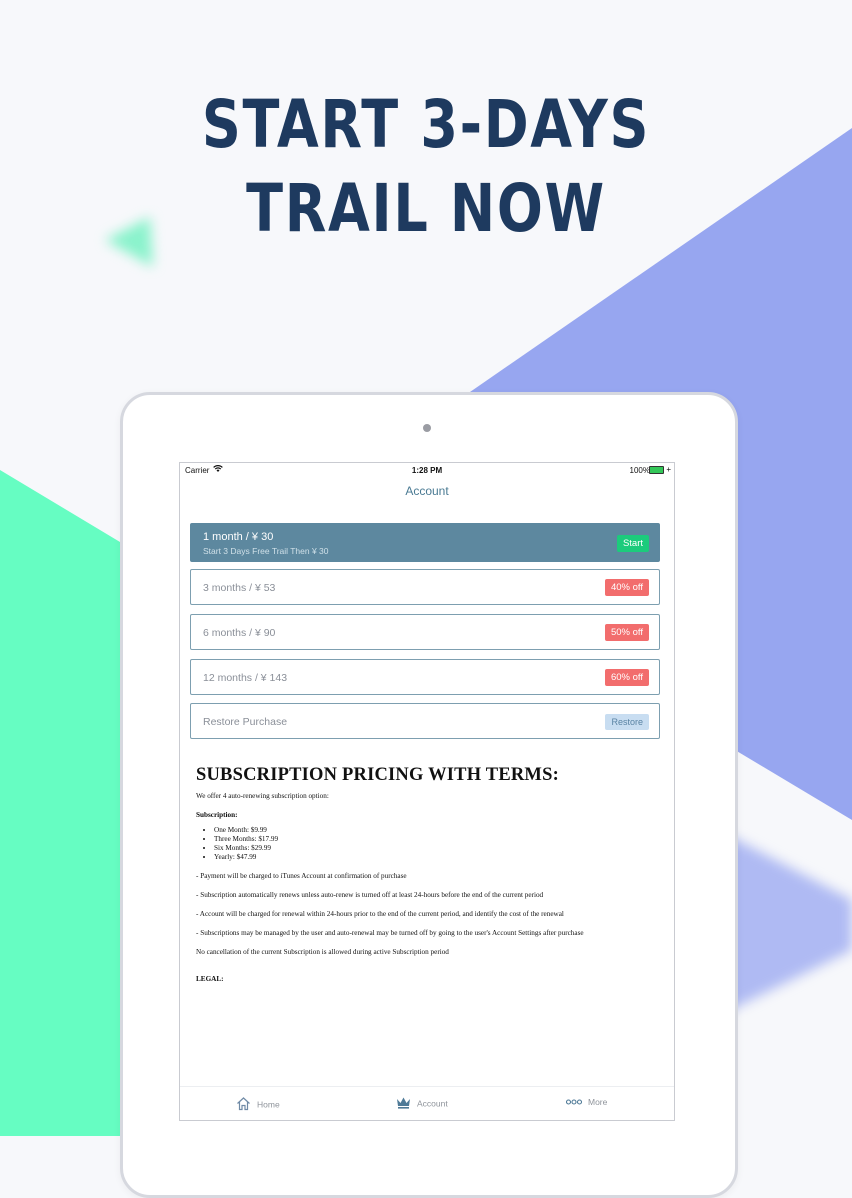 Image resolution: width=852 pixels, height=1198 pixels. Describe the element at coordinates (425, 721) in the screenshot. I see `restore-purchase-row: Restore Purchase Restore` at that location.